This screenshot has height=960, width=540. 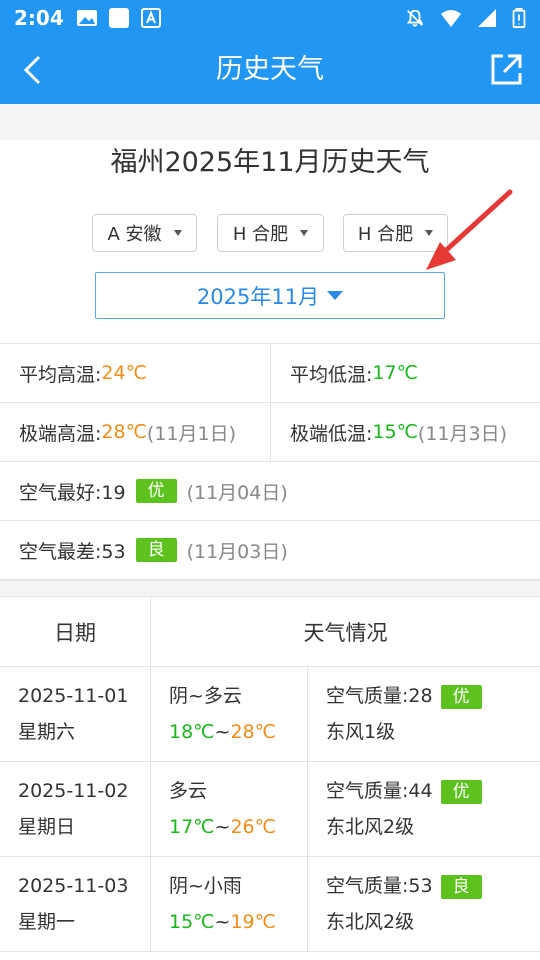 What do you see at coordinates (205, 886) in the screenshot?
I see `row-condition: 阴~小雨` at bounding box center [205, 886].